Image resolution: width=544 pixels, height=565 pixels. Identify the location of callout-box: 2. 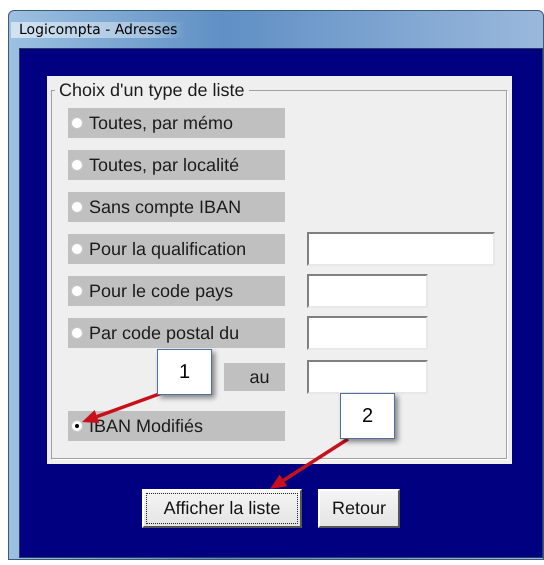
(367, 416).